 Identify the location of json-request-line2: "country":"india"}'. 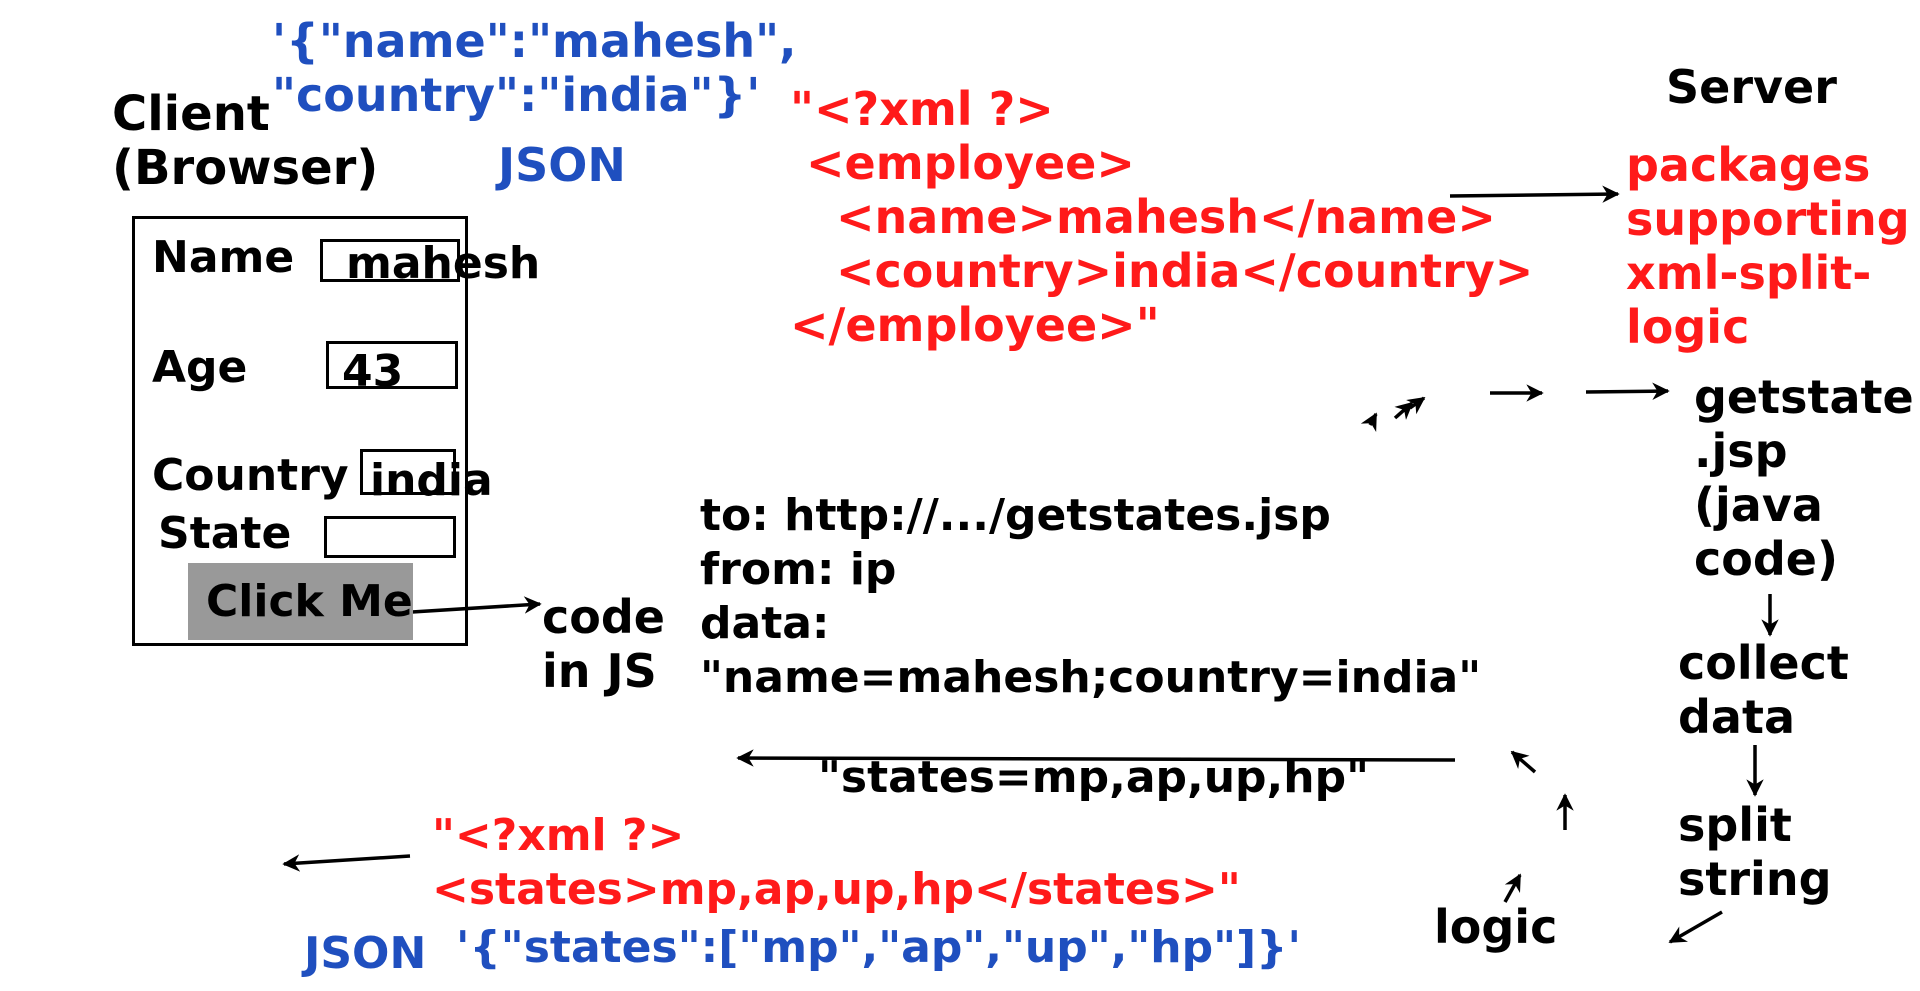
(516, 95).